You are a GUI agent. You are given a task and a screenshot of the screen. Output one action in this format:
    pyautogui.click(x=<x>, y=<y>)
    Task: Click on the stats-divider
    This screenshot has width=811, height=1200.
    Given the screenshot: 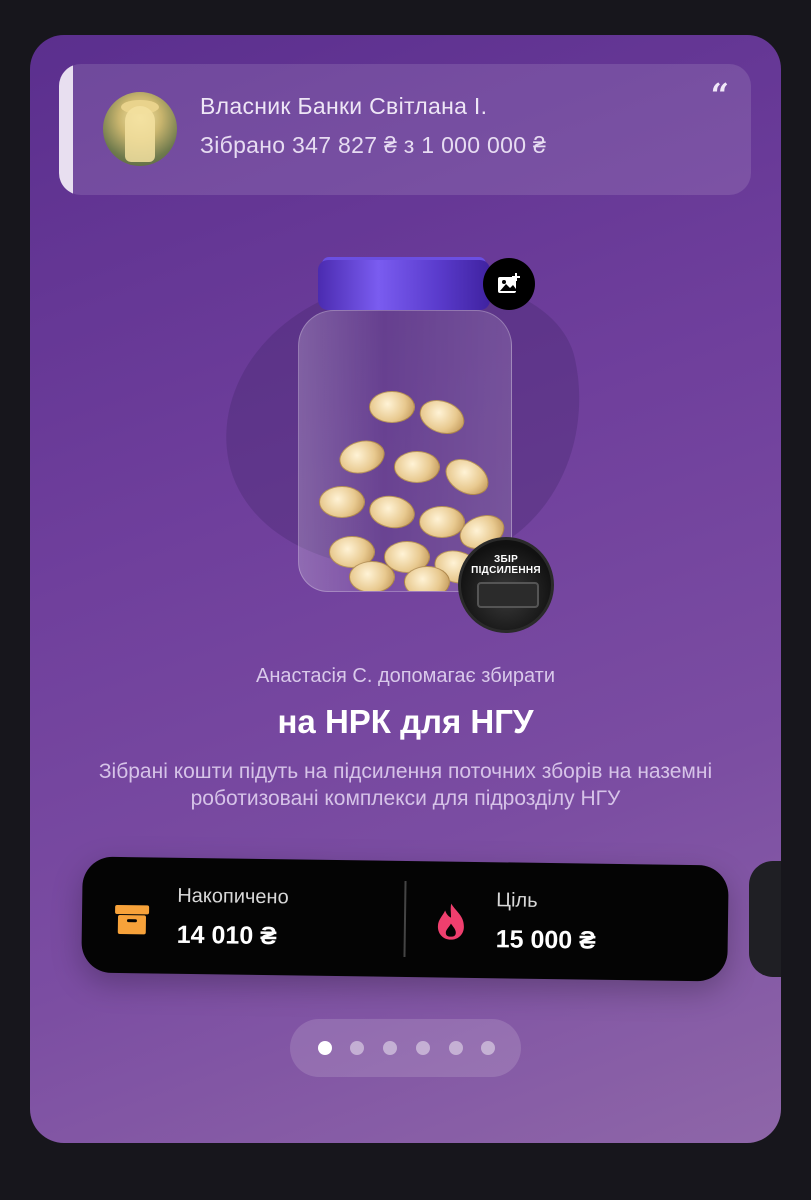 What is the action you would take?
    pyautogui.click(x=405, y=919)
    